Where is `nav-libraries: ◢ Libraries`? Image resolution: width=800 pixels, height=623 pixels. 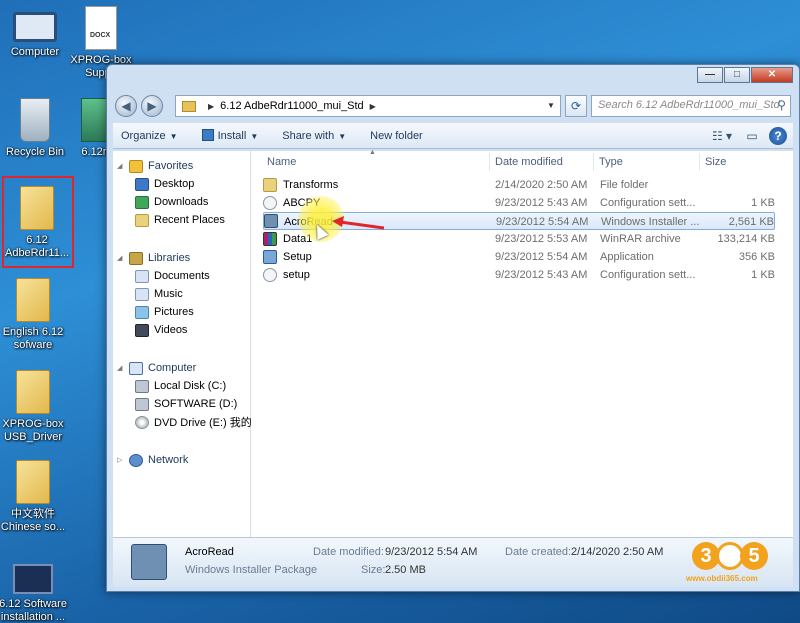
nav-libraries: ◢ Libraries is located at coordinates (153, 258).